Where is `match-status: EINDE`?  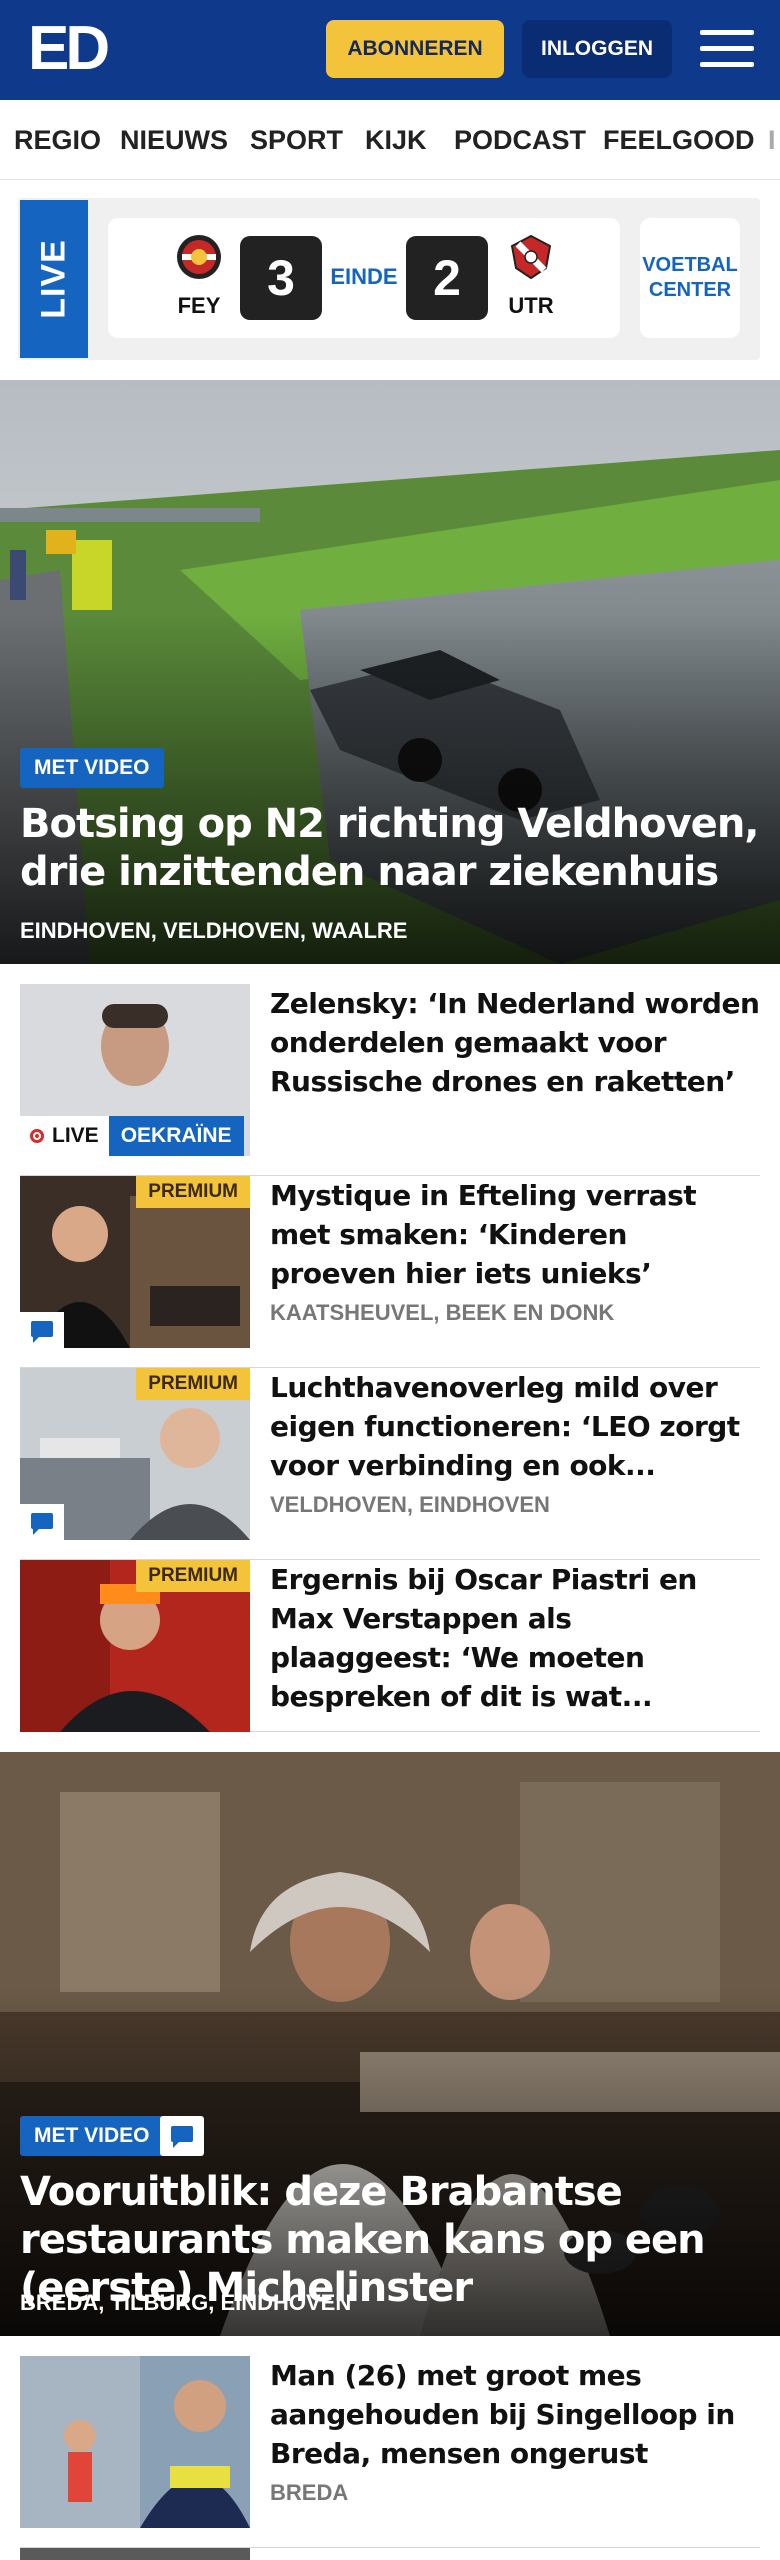 match-status: EINDE is located at coordinates (364, 276).